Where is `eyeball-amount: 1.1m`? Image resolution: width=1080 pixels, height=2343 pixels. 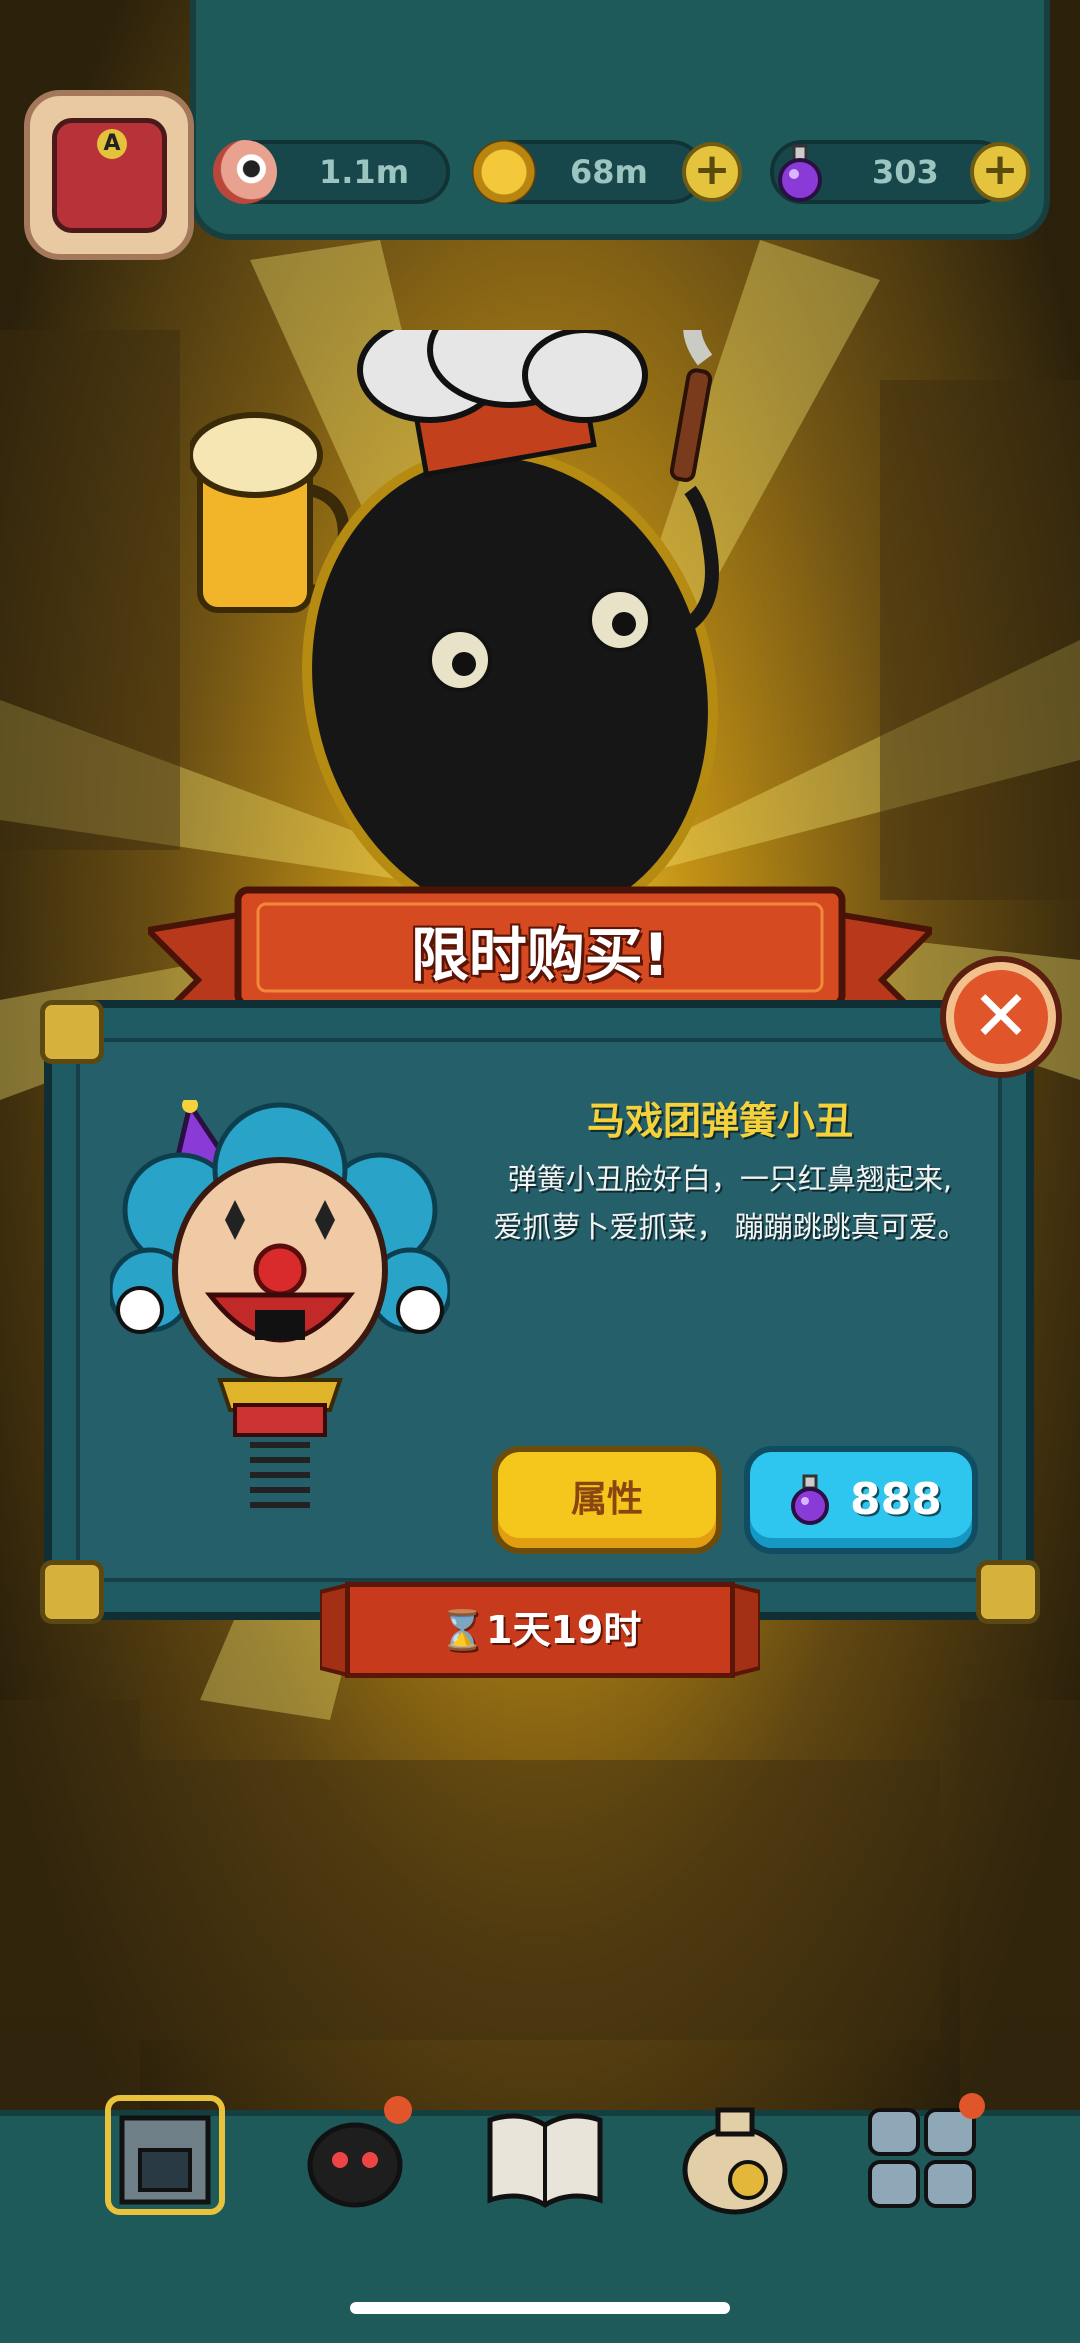 eyeball-amount: 1.1m is located at coordinates (364, 172).